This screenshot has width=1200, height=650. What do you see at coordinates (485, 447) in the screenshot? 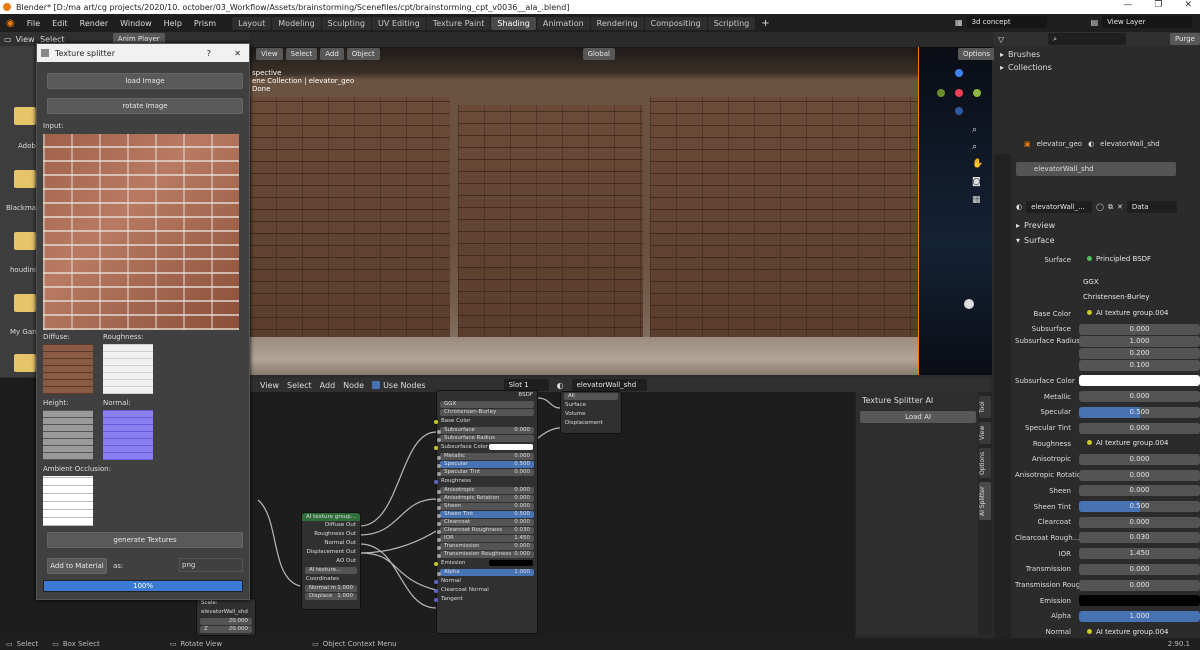
I see `bsdf-field: Subsurface Color` at bounding box center [485, 447].